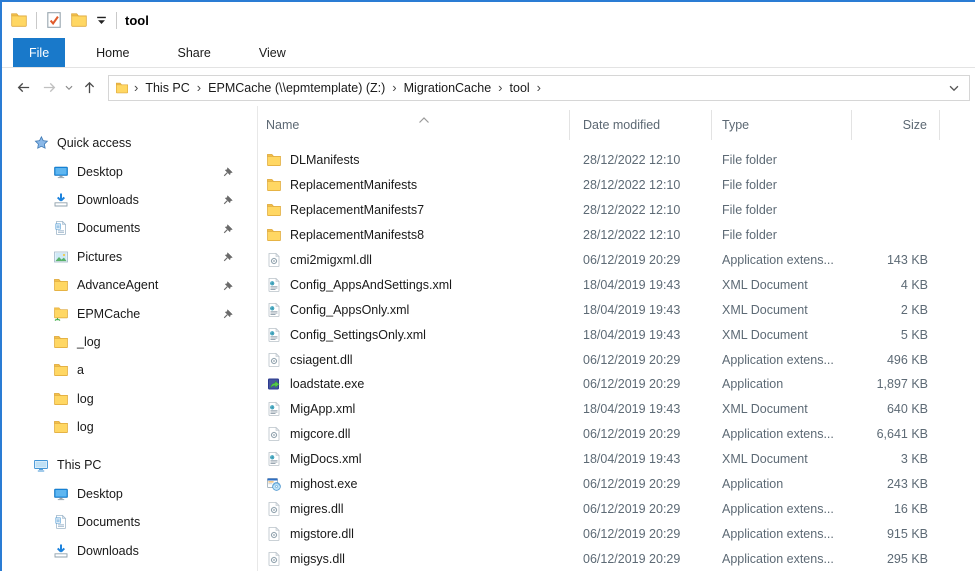  I want to click on tab-share: Share, so click(194, 52).